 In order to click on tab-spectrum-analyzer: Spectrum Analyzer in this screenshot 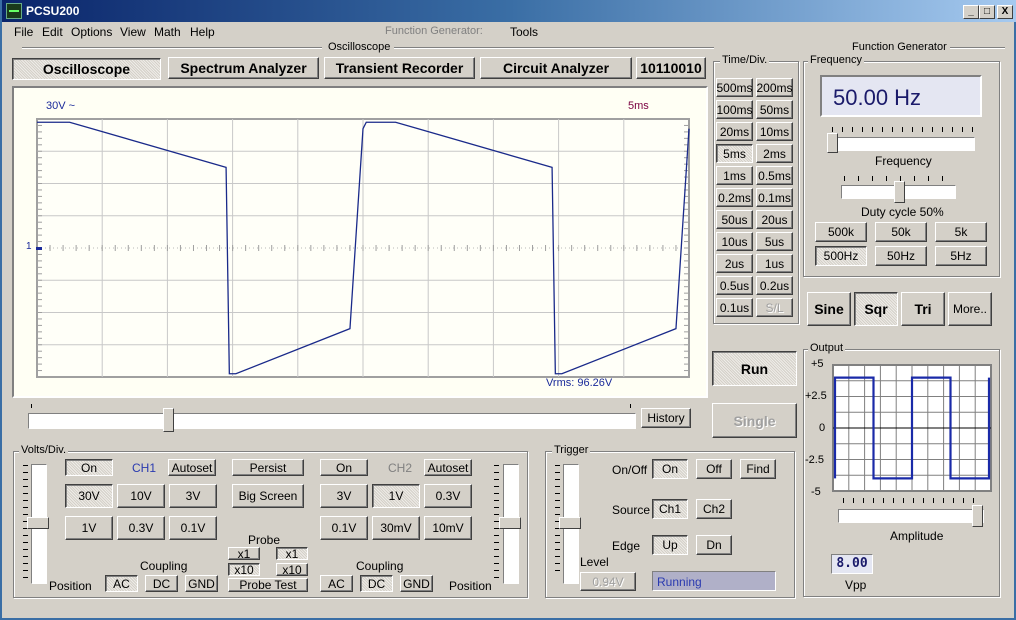, I will do `click(243, 68)`.